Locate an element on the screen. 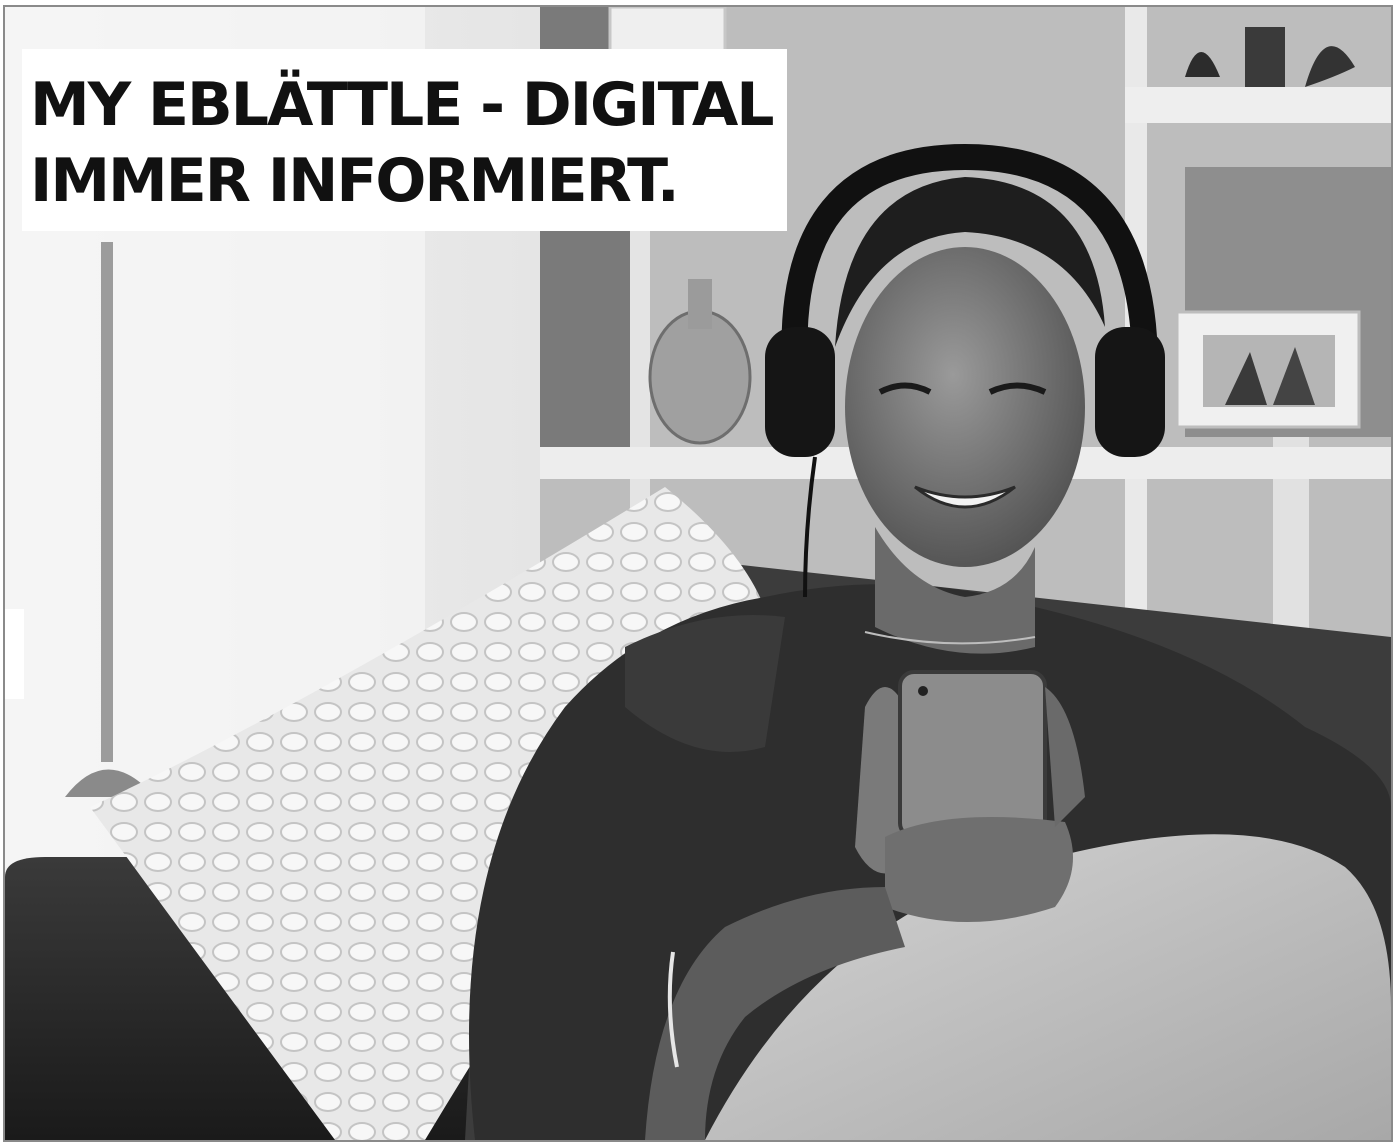  headline-line-1: MY EBLÄTTLE - DIGITAL is located at coordinates (402, 105).